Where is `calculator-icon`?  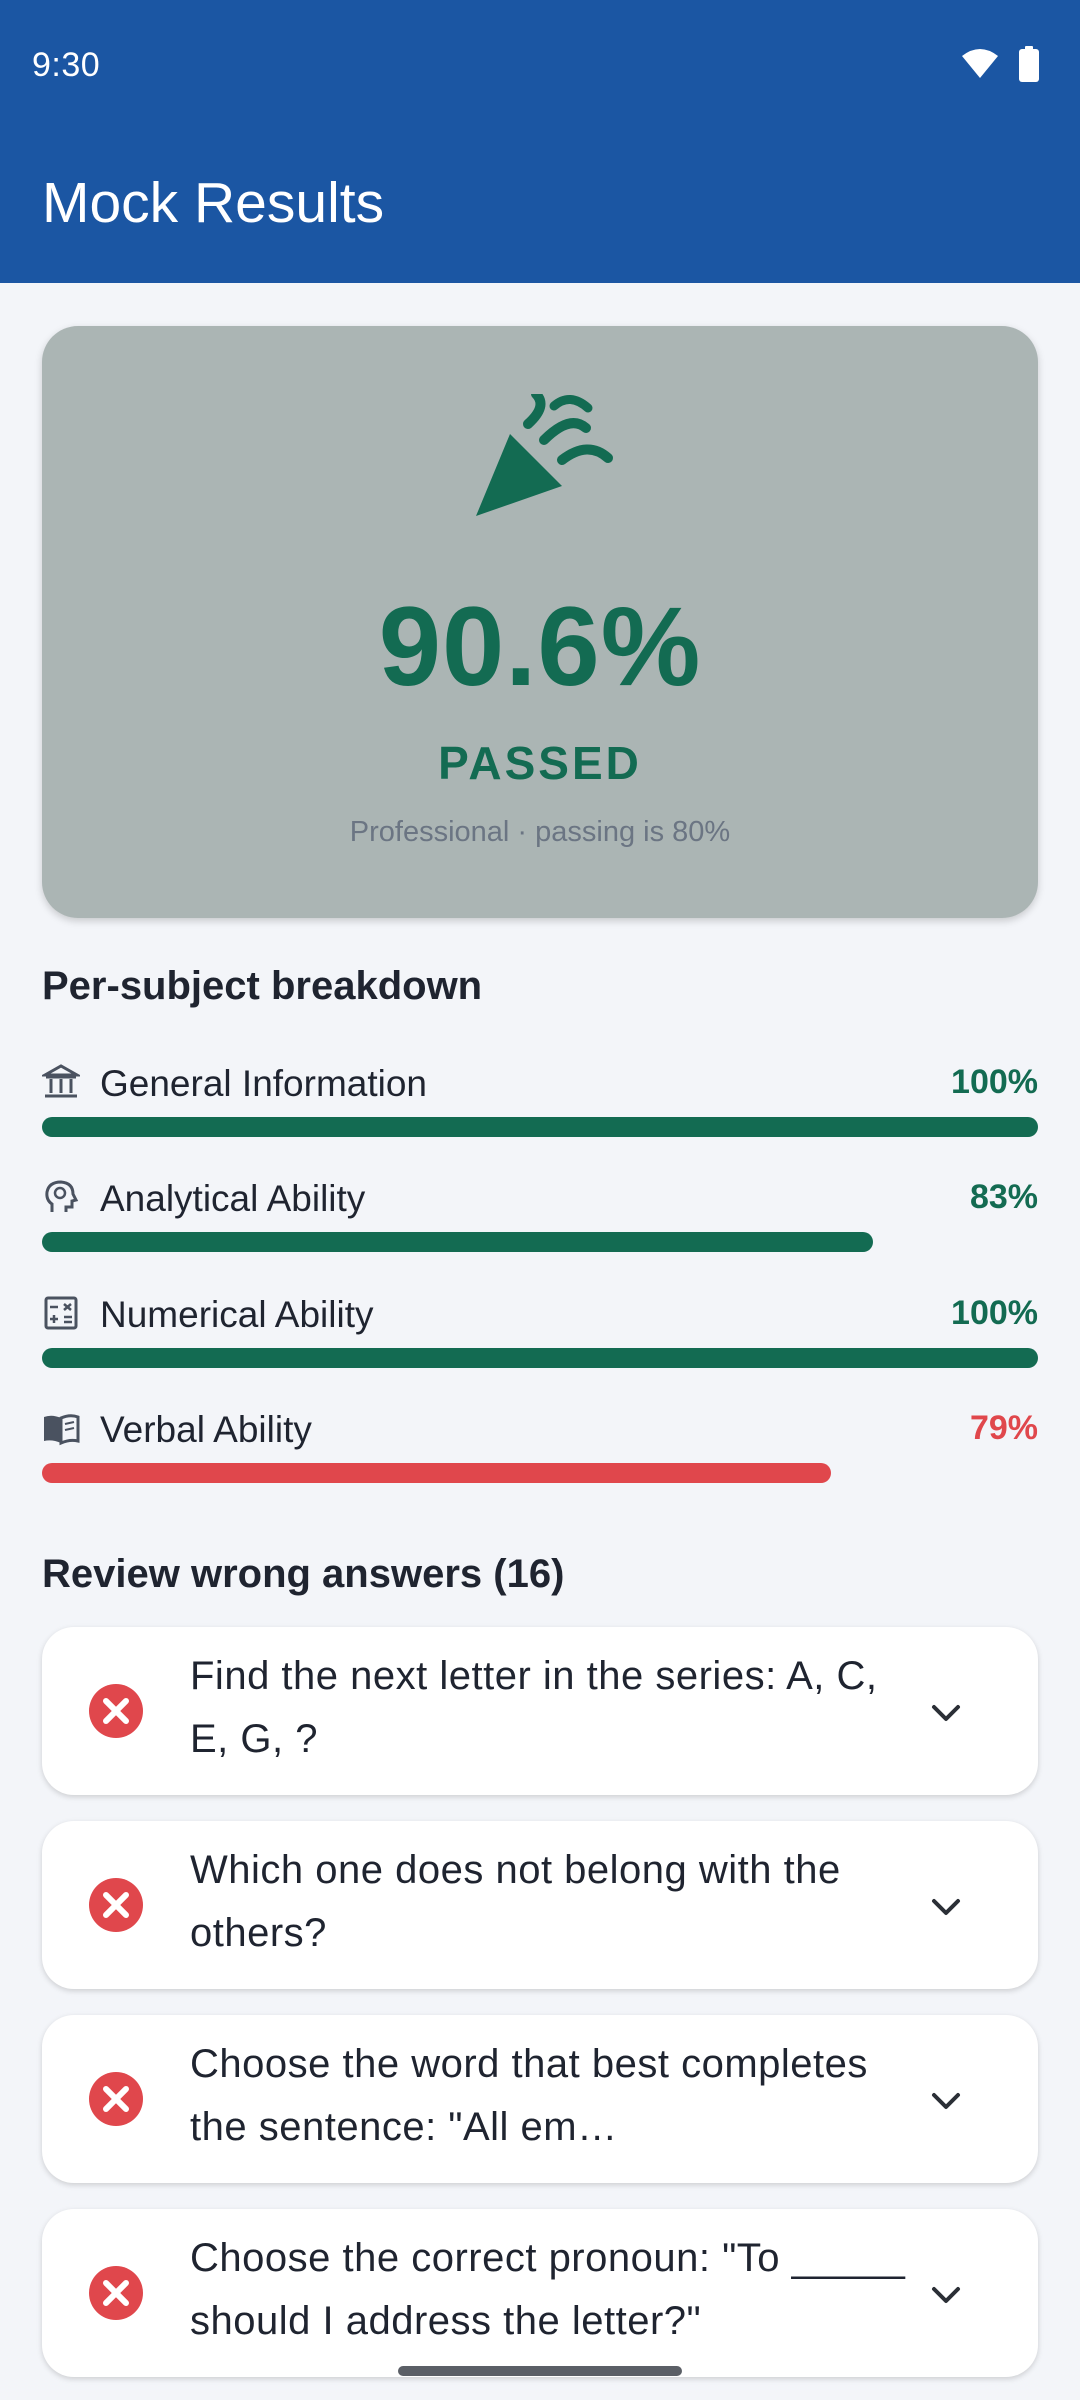
calculator-icon is located at coordinates (61, 1313).